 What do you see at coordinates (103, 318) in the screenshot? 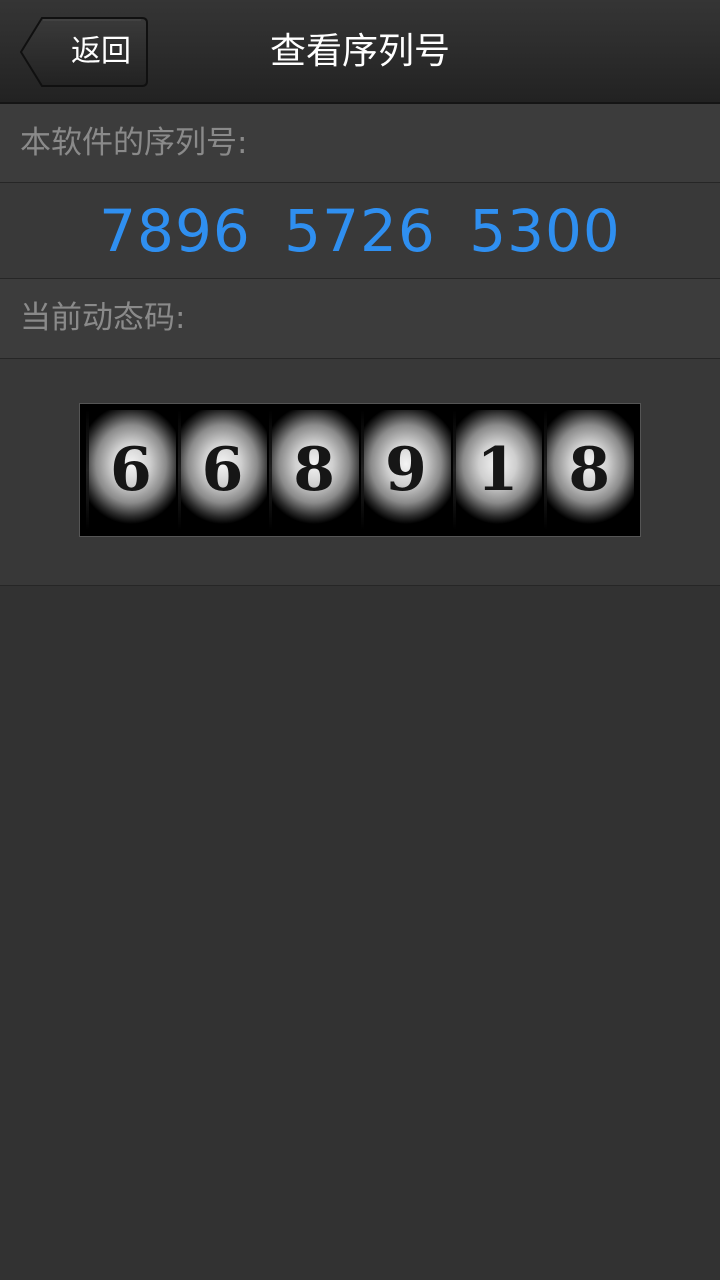
I see `dynamic-code-label: 当前动态码:` at bounding box center [103, 318].